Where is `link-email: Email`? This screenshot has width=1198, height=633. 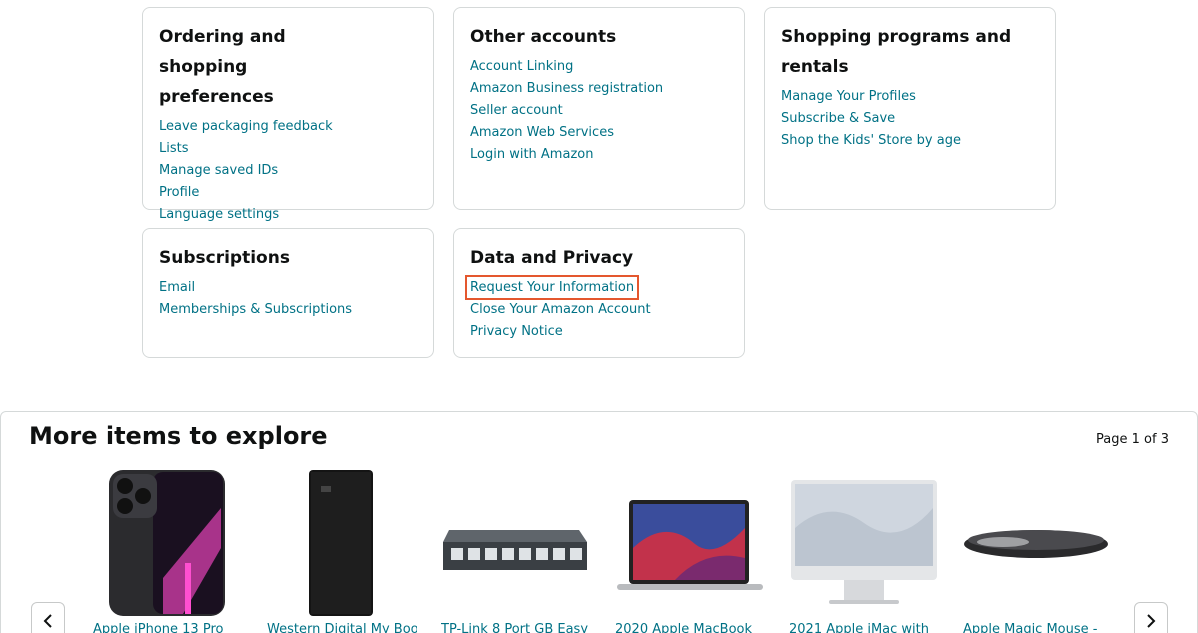 link-email: Email is located at coordinates (177, 287).